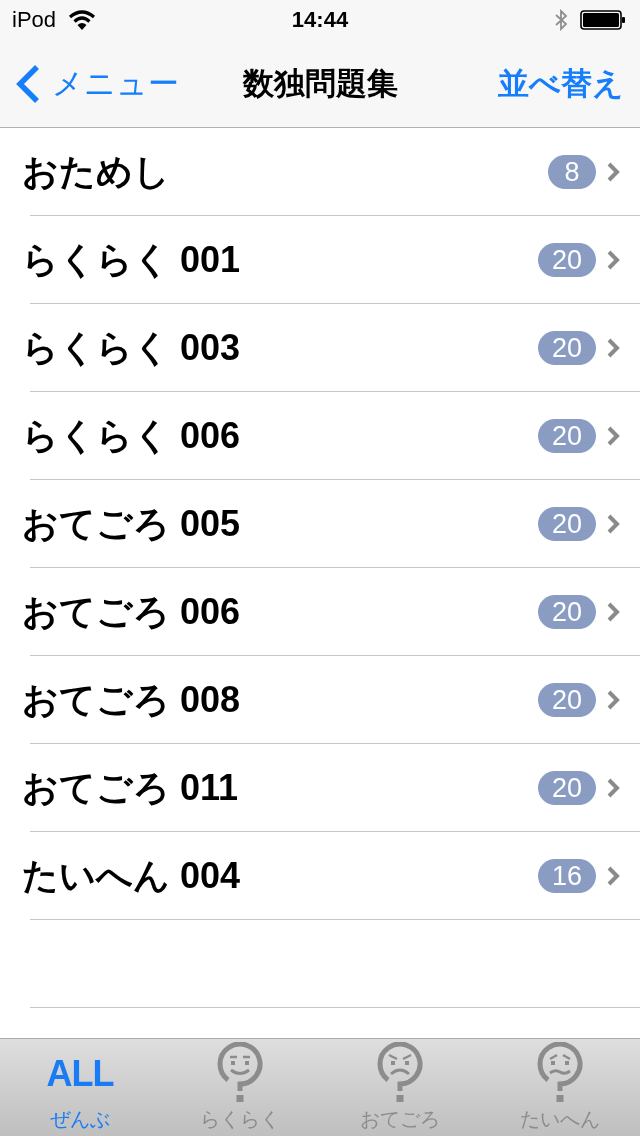 This screenshot has width=640, height=1136. I want to click on list-row: おてごろ 006 20, so click(320, 612).